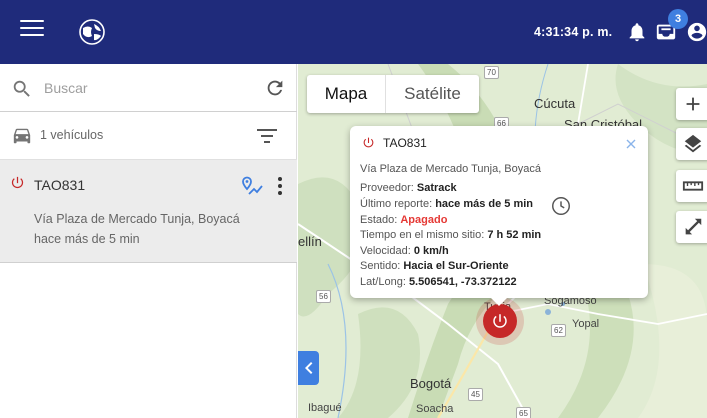 The height and width of the screenshot is (418, 707). What do you see at coordinates (435, 409) in the screenshot?
I see `map-label-soacha: Soacha` at bounding box center [435, 409].